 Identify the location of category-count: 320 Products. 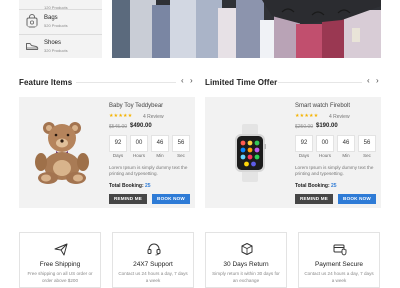
(56, 50).